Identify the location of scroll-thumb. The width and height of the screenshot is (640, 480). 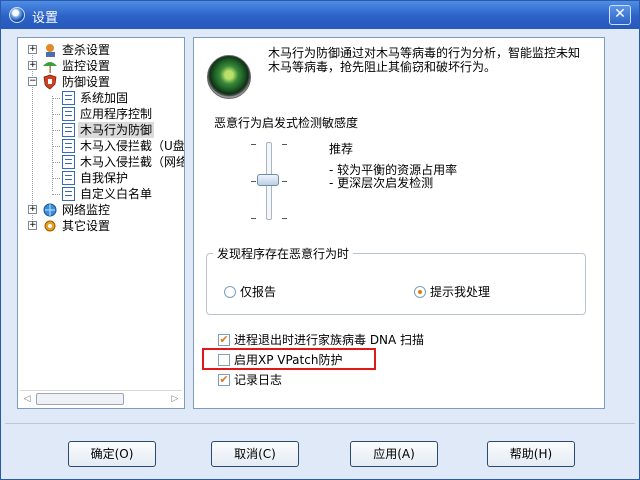
(80, 399).